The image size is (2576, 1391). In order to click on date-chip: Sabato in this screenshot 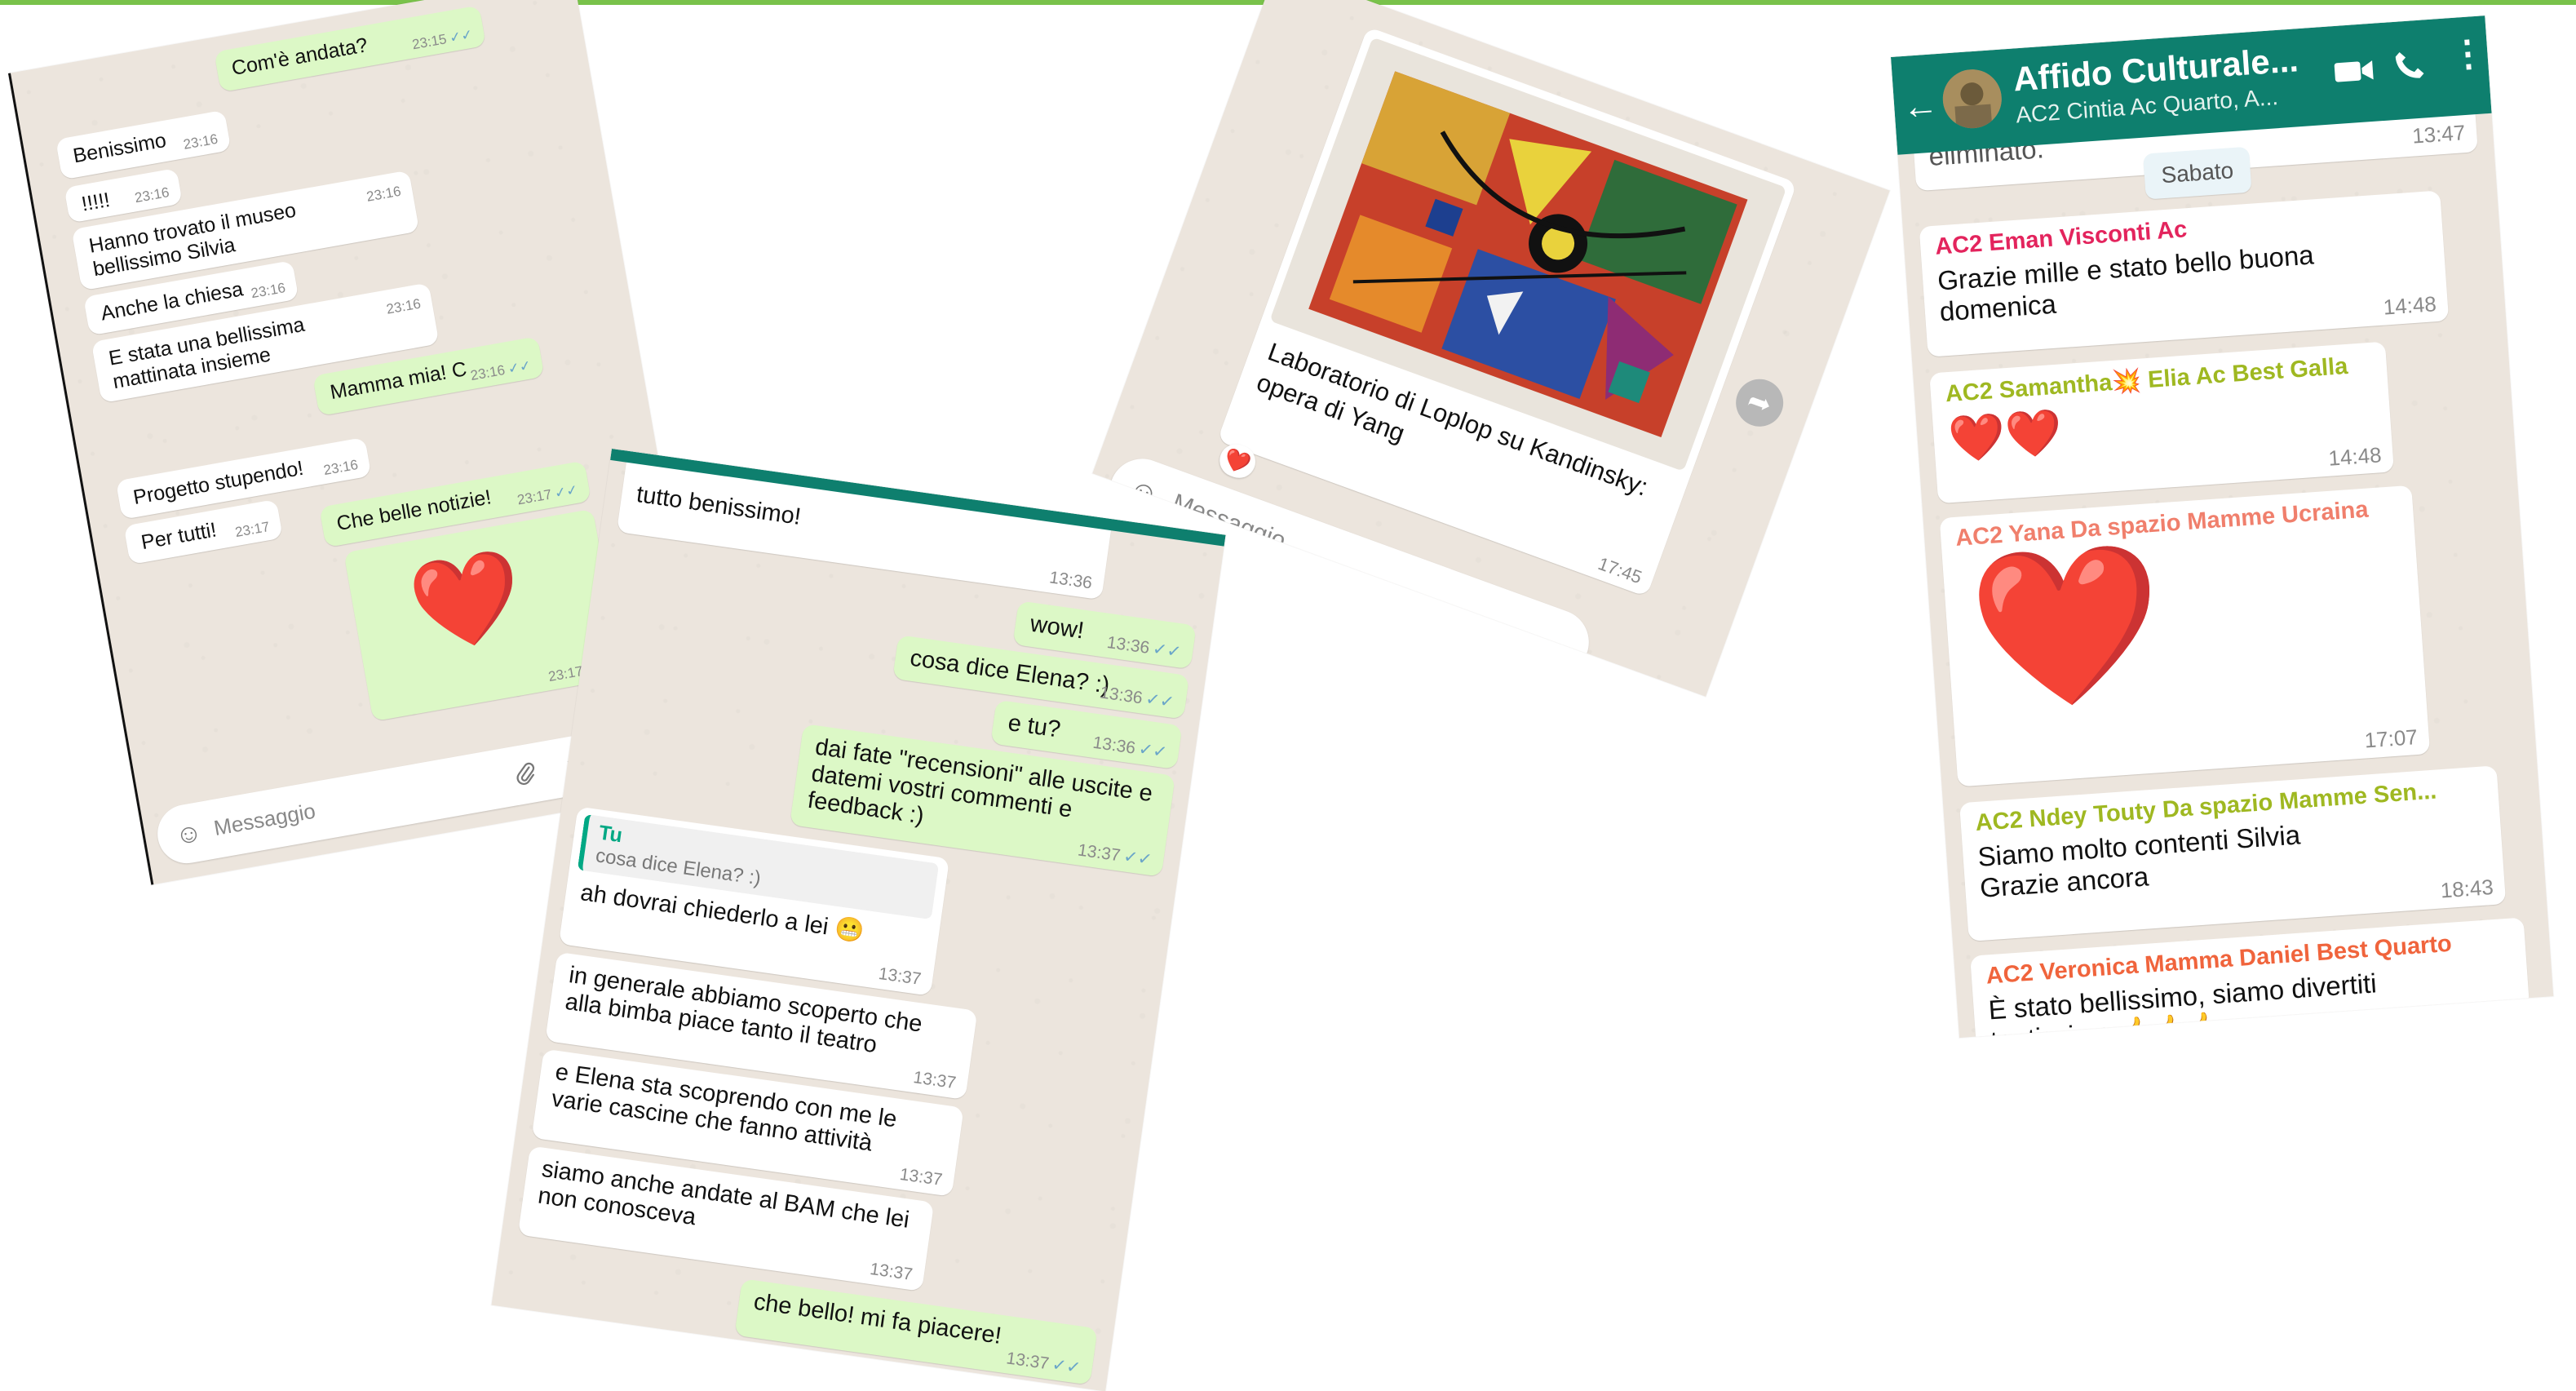, I will do `click(2197, 173)`.